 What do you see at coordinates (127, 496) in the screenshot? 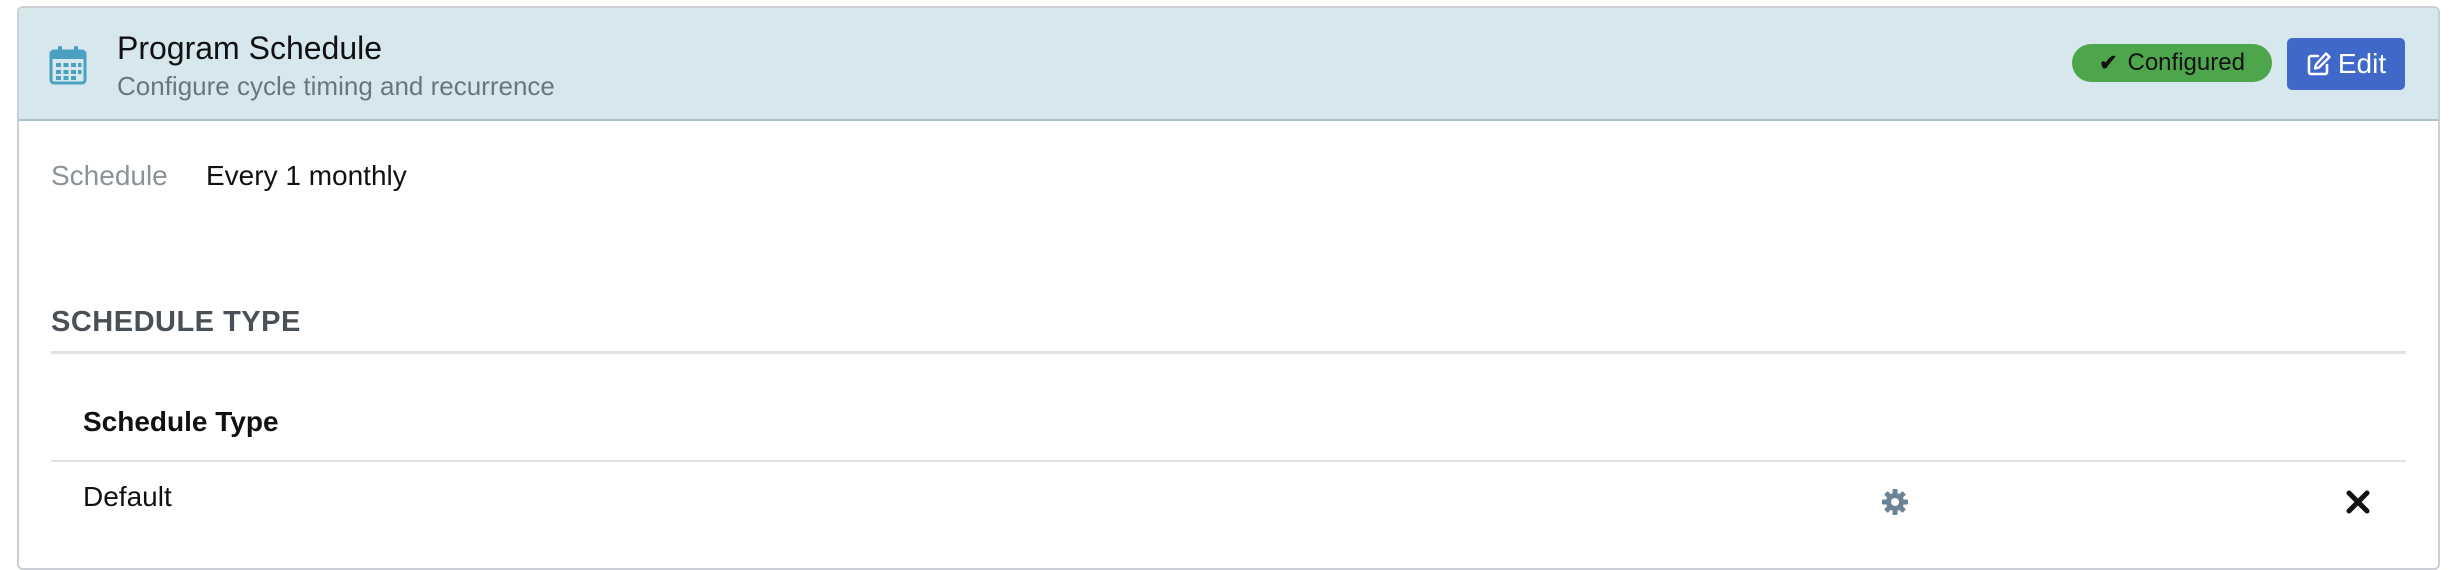
I see `schedule-type-name: Default` at bounding box center [127, 496].